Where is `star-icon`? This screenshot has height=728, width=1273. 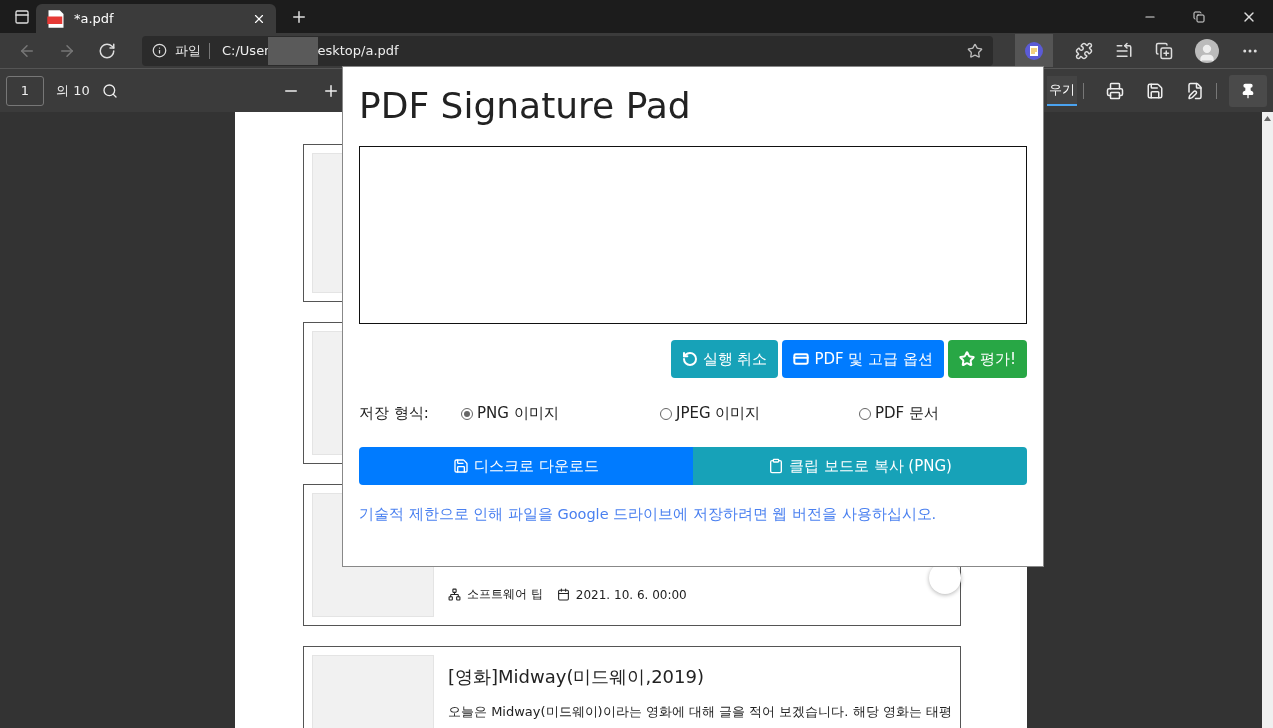 star-icon is located at coordinates (967, 359).